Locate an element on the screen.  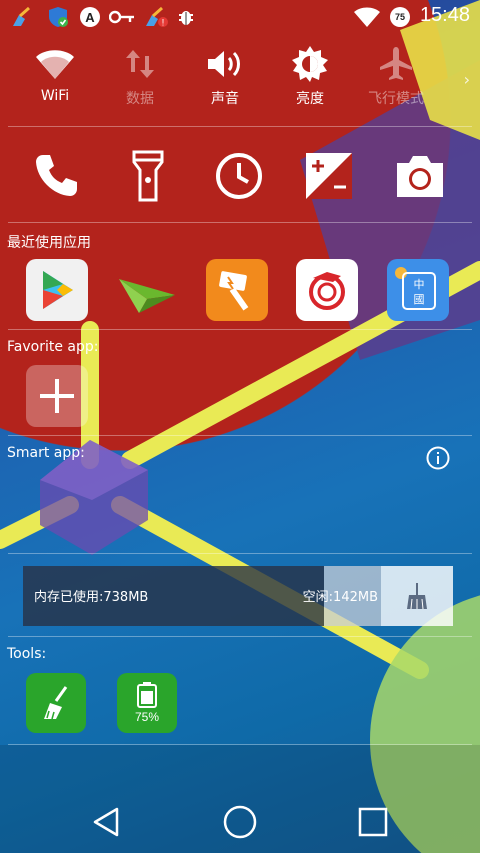
navigation-bar is located at coordinates (240, 821).